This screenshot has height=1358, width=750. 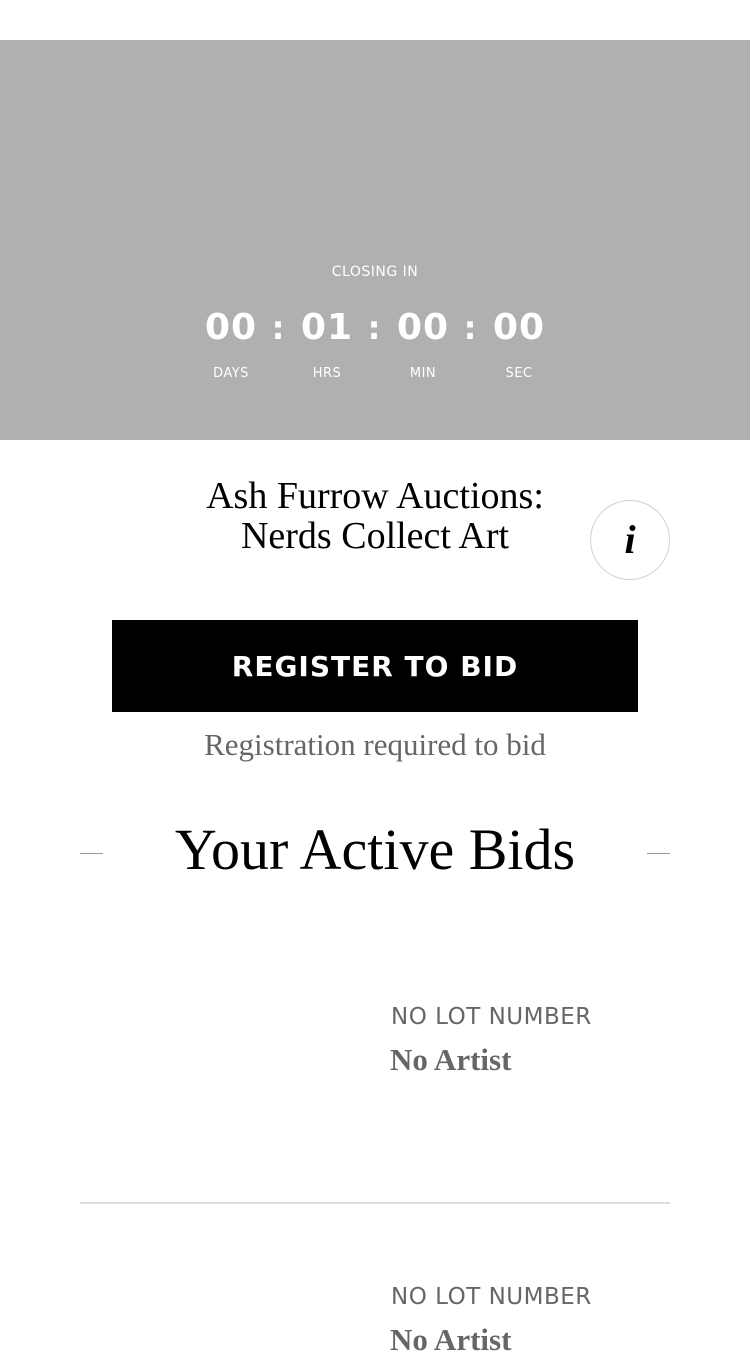 I want to click on heading-dash-right, so click(x=658, y=853).